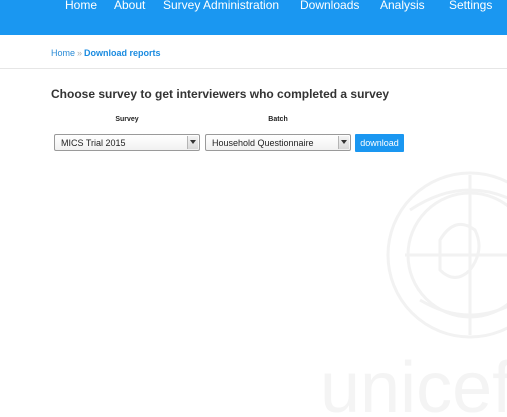  What do you see at coordinates (379, 143) in the screenshot?
I see `download-button: download` at bounding box center [379, 143].